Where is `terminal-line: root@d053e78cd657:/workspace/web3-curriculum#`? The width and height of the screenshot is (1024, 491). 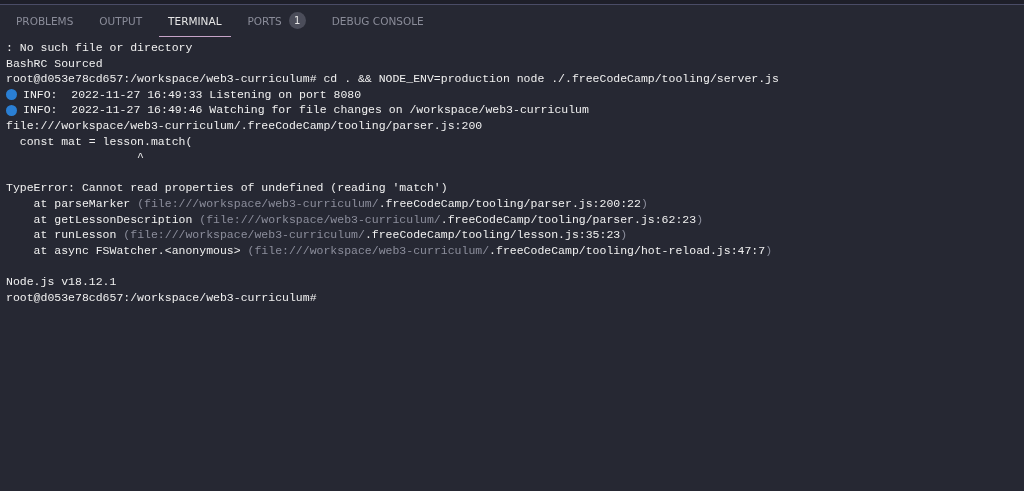
terminal-line: root@d053e78cd657:/workspace/web3-curriculum# is located at coordinates (161, 297).